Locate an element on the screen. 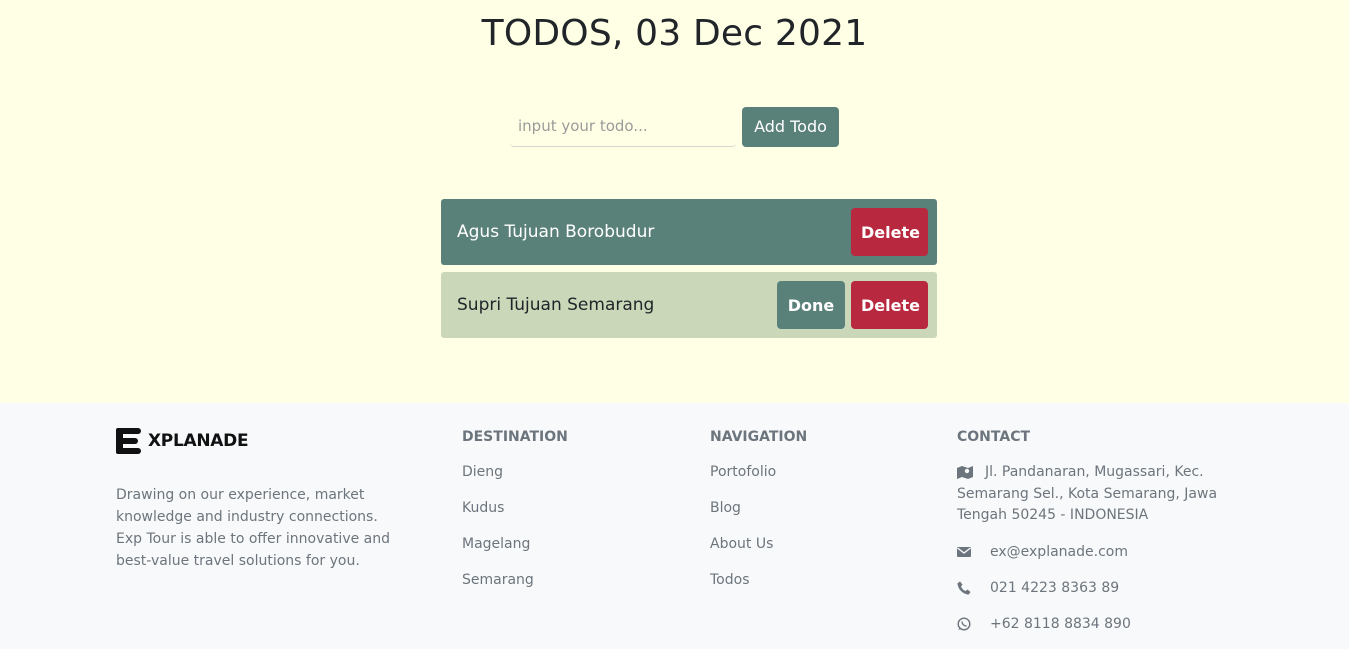 The image size is (1349, 649). phone-icon is located at coordinates (964, 587).